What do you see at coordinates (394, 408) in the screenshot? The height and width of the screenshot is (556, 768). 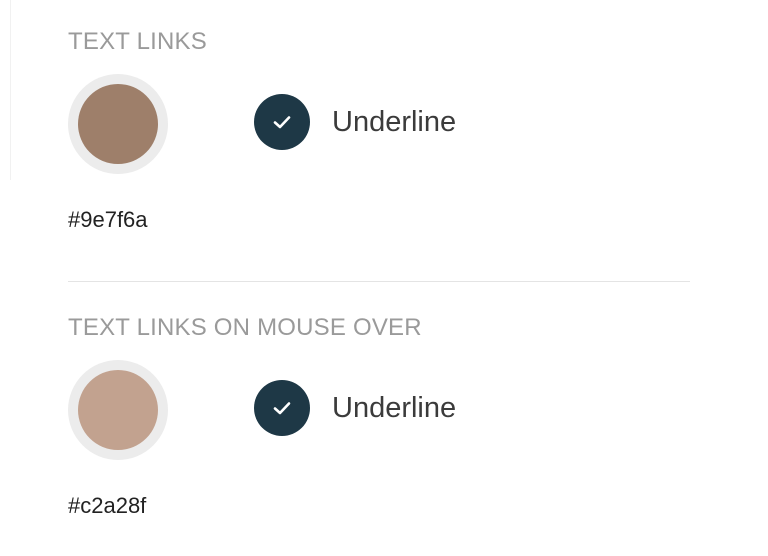 I see `text-links-hover-underline-label: Underline` at bounding box center [394, 408].